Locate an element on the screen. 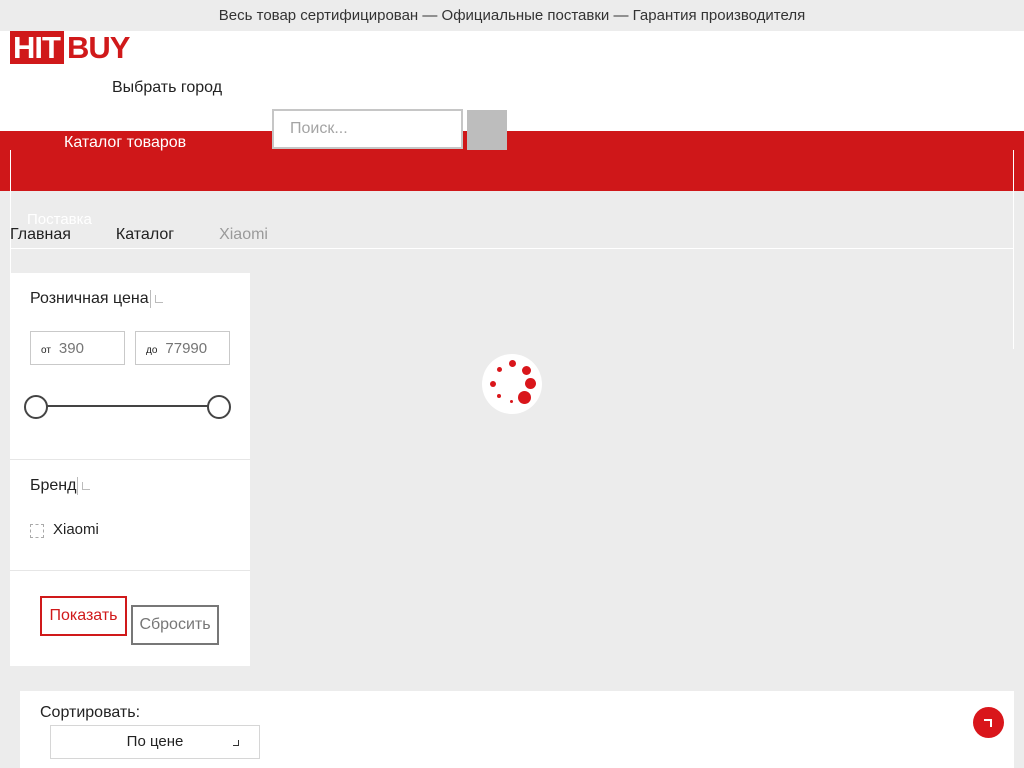 Image resolution: width=1024 pixels, height=768 pixels. choose-city-link: Выбрать город is located at coordinates (167, 88).